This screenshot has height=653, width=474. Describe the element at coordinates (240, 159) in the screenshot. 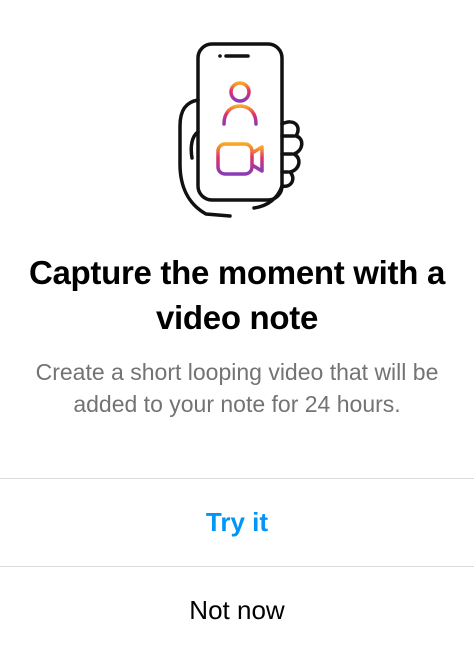

I see `video-camera-icon` at that location.